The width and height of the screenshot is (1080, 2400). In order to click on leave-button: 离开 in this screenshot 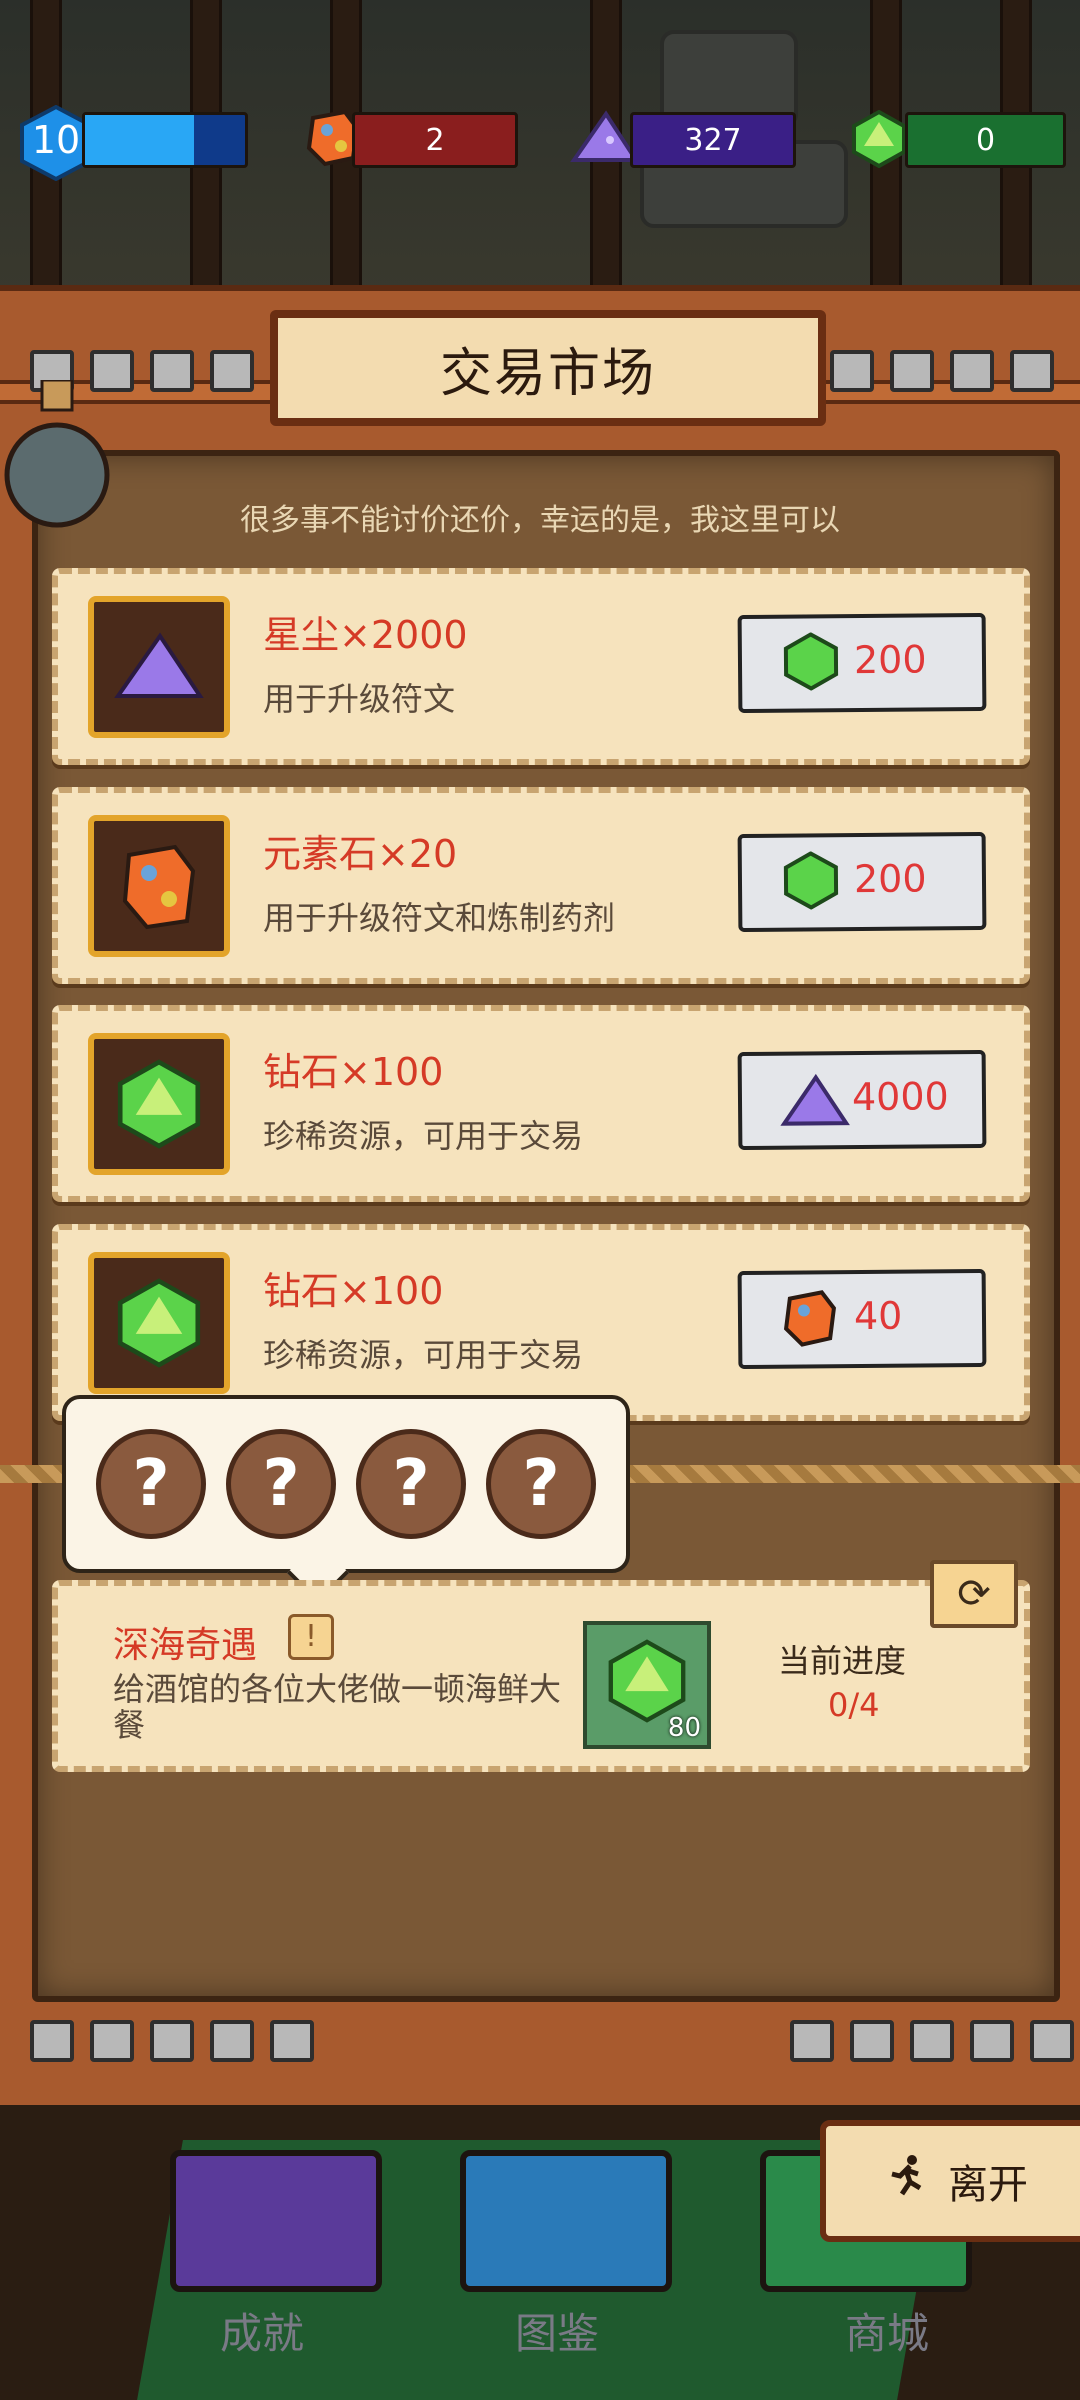, I will do `click(950, 2181)`.